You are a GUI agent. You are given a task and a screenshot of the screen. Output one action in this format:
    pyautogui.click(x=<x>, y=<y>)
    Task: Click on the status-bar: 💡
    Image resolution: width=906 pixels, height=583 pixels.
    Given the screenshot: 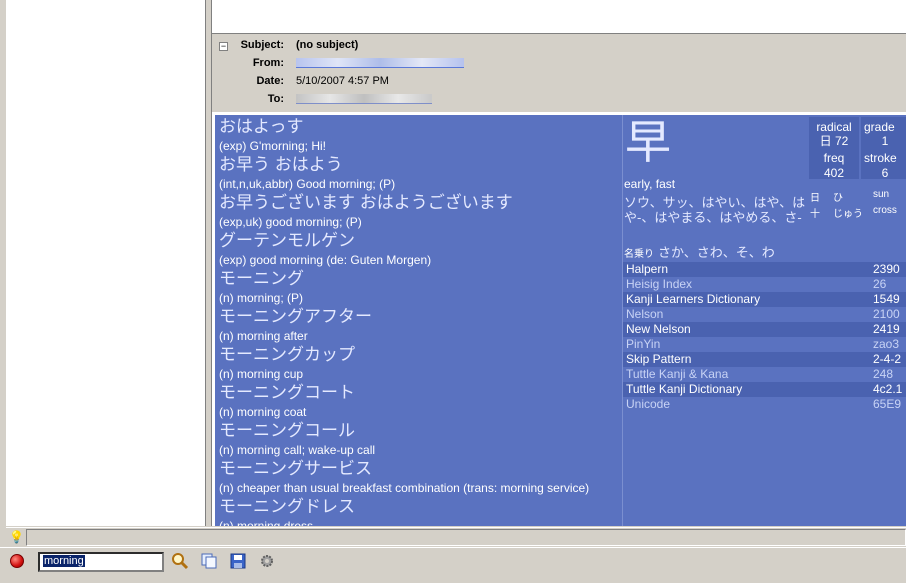 What is the action you would take?
    pyautogui.click(x=456, y=536)
    